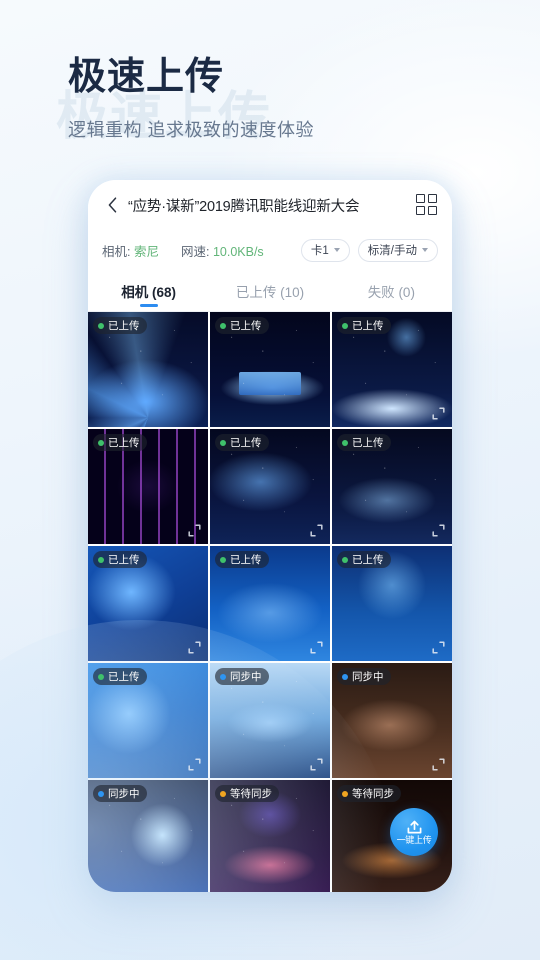  What do you see at coordinates (270, 836) in the screenshot?
I see `photo-cell: 等待同步` at bounding box center [270, 836].